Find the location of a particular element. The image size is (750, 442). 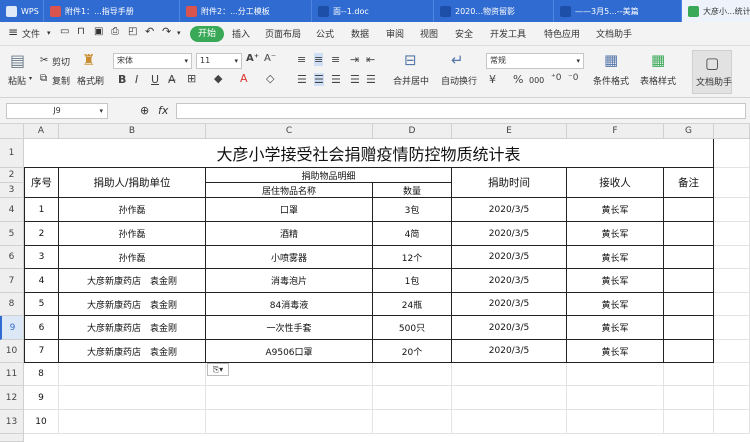

data-cell: 12个 is located at coordinates (412, 257).